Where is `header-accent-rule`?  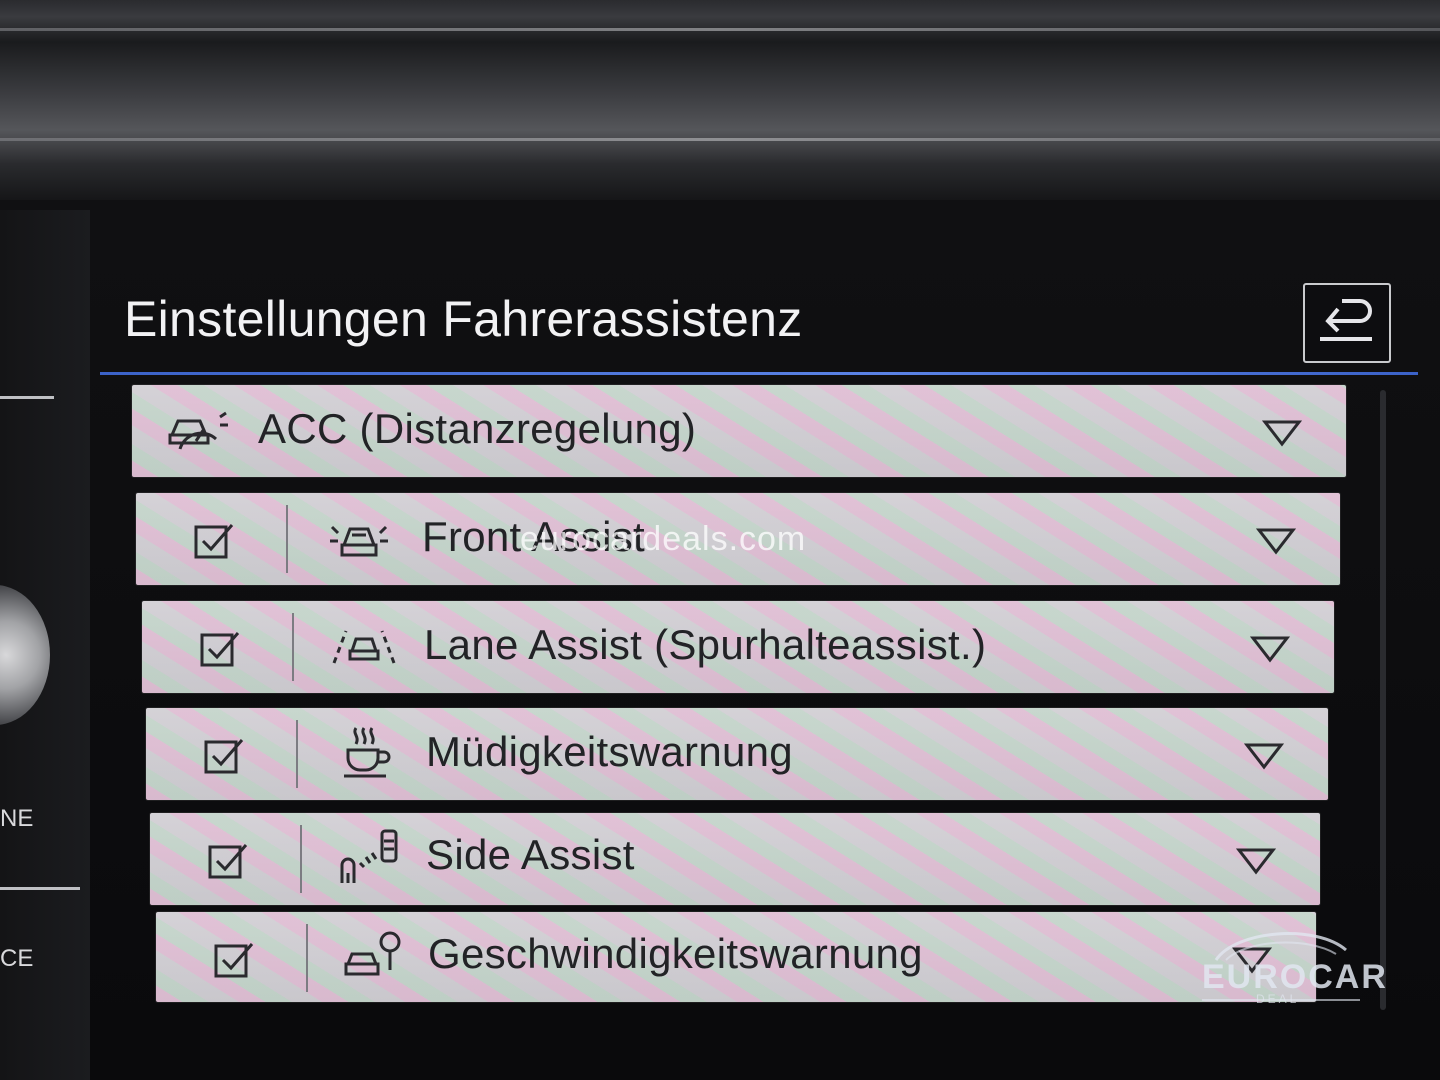 header-accent-rule is located at coordinates (759, 373).